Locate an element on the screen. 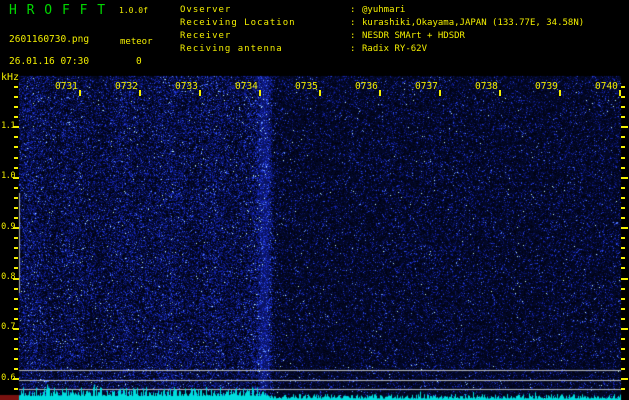 The image size is (629, 400). x-tick-label: 0735 is located at coordinates (306, 86).